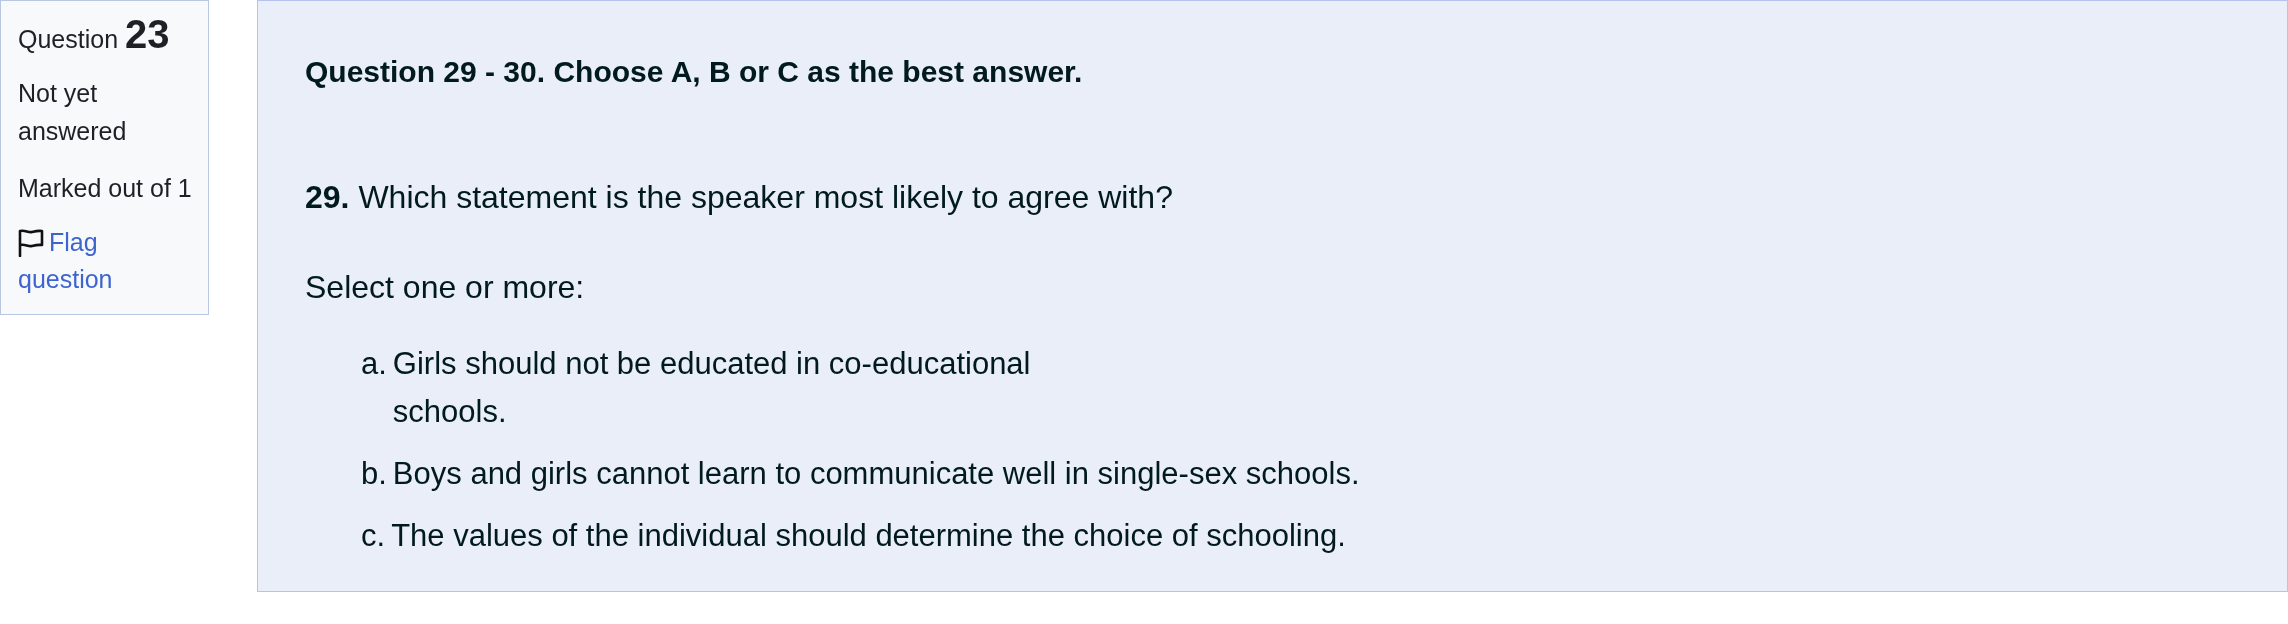 This screenshot has width=2288, height=624. What do you see at coordinates (373, 536) in the screenshot?
I see `option-letter: c.` at bounding box center [373, 536].